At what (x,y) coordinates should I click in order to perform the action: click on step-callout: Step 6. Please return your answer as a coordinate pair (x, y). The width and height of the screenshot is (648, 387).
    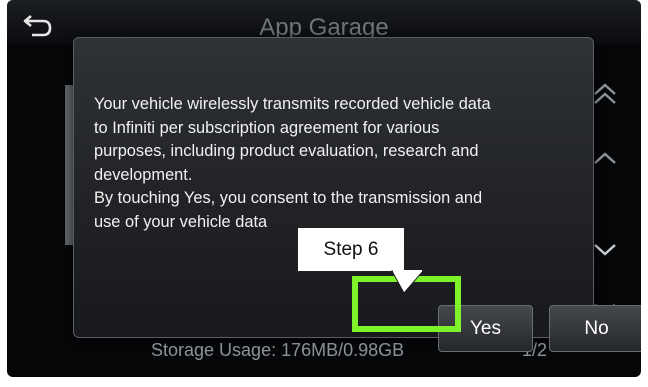
    Looking at the image, I should click on (351, 249).